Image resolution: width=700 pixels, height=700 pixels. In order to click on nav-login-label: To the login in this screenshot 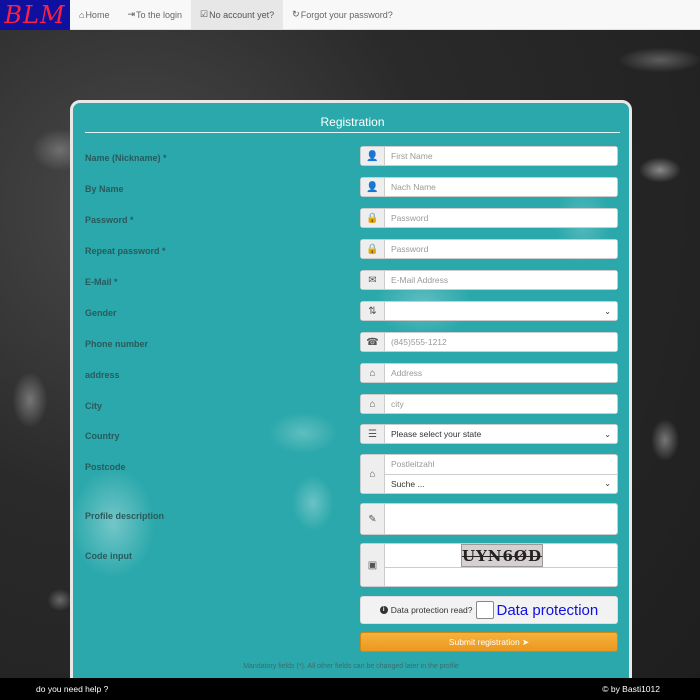, I will do `click(159, 14)`.